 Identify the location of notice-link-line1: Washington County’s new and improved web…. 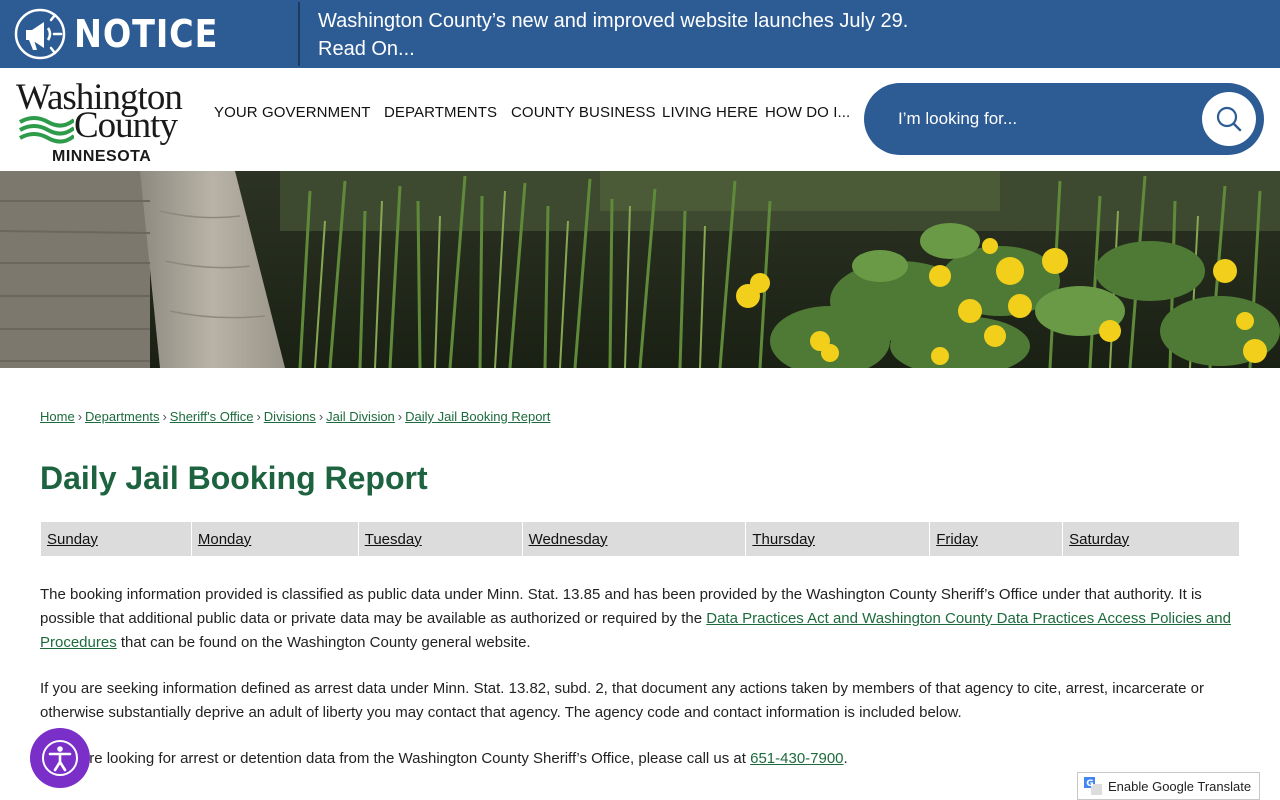
(613, 21).